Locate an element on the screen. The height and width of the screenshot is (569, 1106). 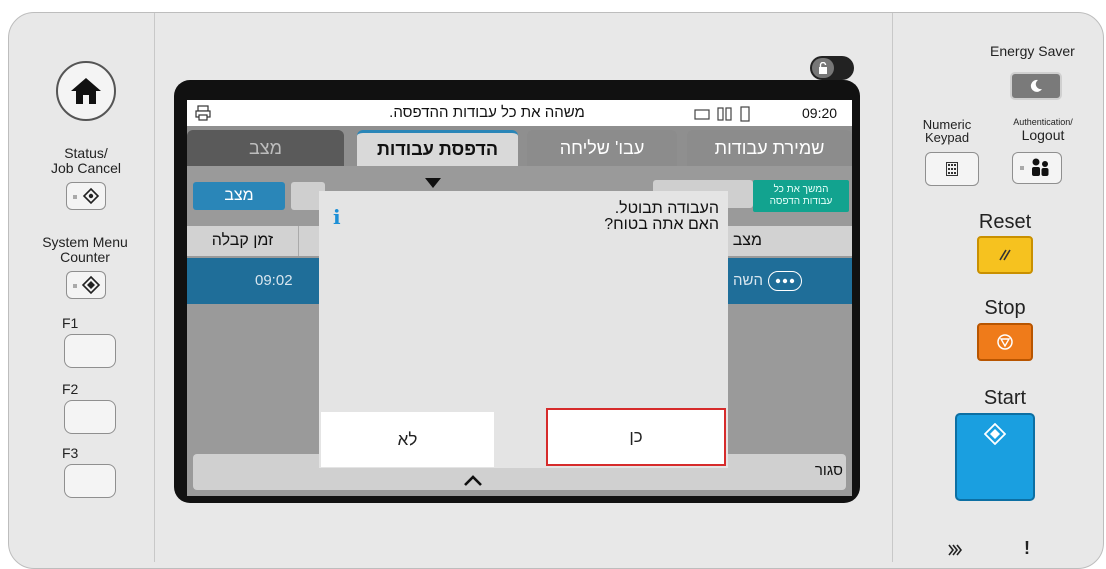
resume-all-print-jobs-button: המשך את כל עבודות הדפסה is located at coordinates (801, 196).